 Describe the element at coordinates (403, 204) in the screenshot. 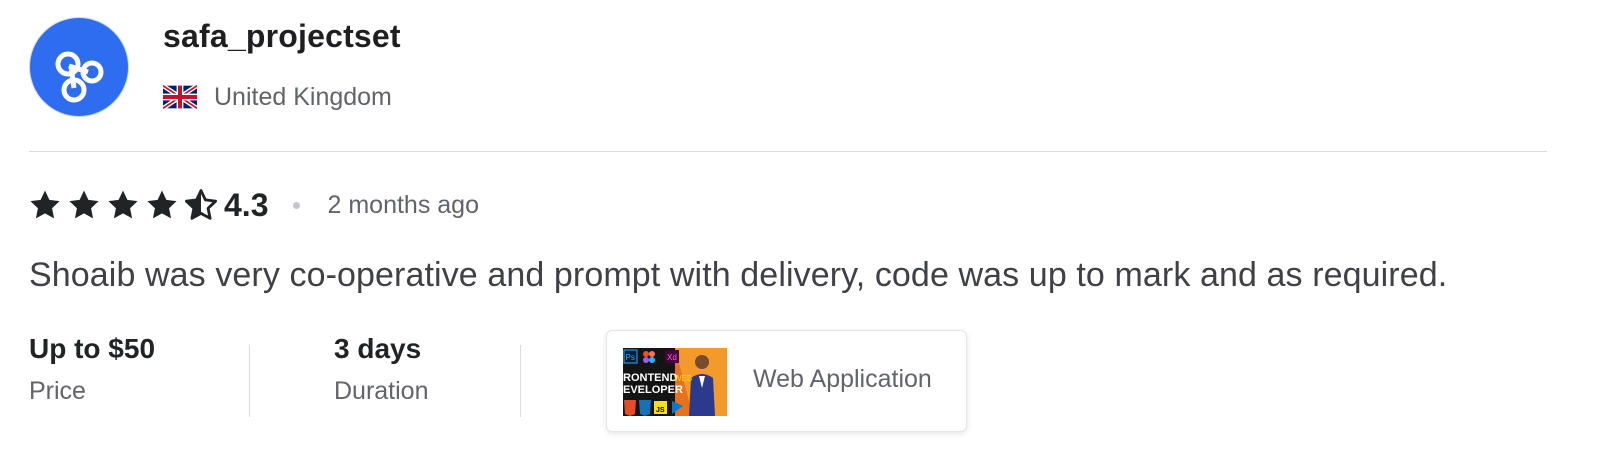

I see `review-time: 2 months ago` at that location.